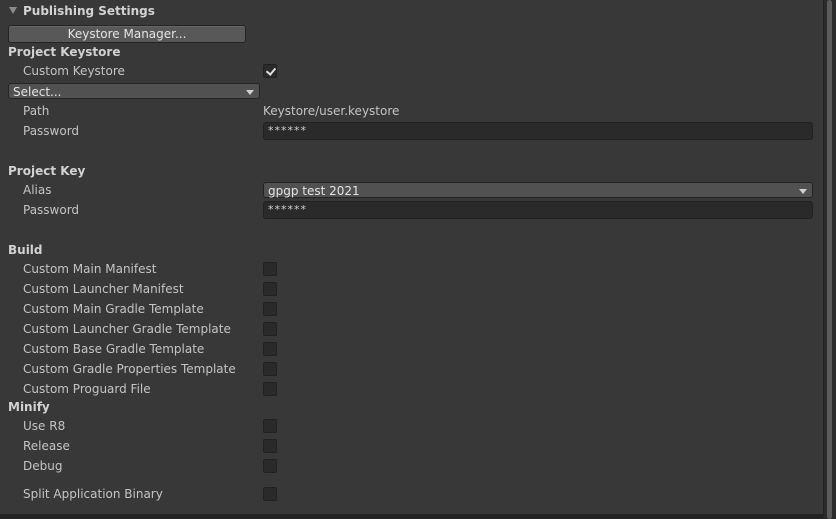  I want to click on minify-debug-checkbox, so click(270, 466).